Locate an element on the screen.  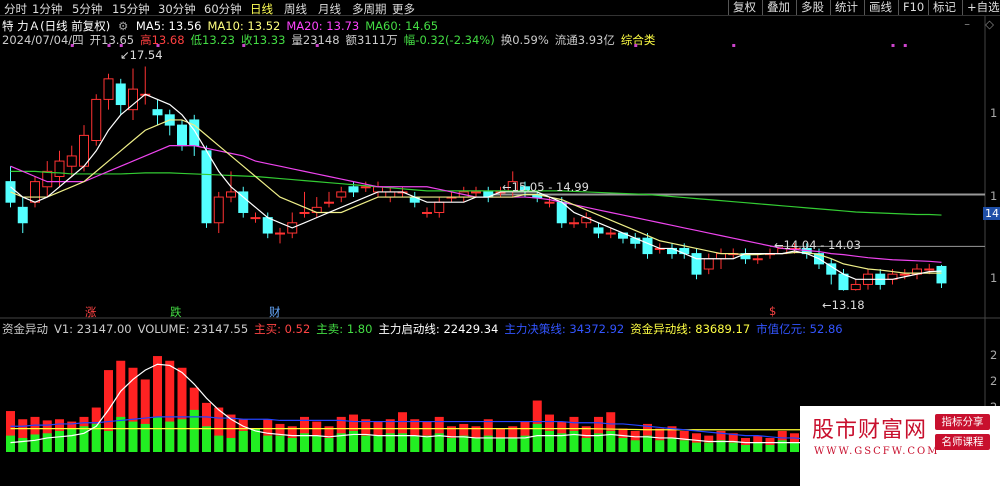
indicator-label-8: 市值亿元: 52.86 is located at coordinates (799, 329).